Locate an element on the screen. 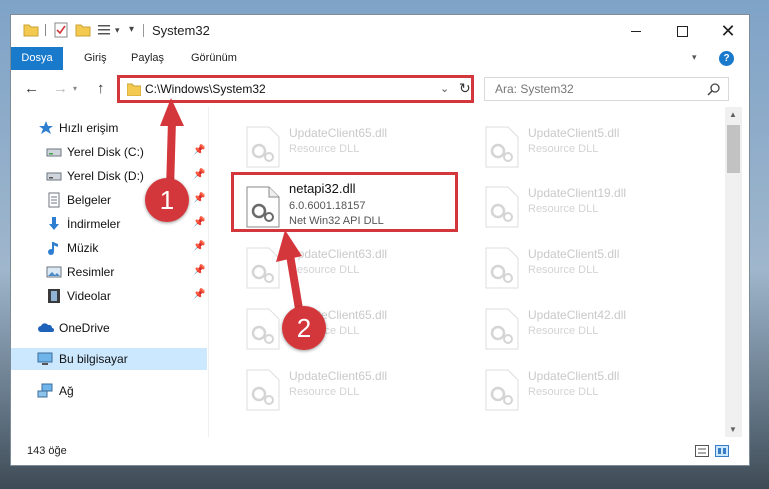 This screenshot has width=769, height=489. step-1-badge: 1 is located at coordinates (167, 200).